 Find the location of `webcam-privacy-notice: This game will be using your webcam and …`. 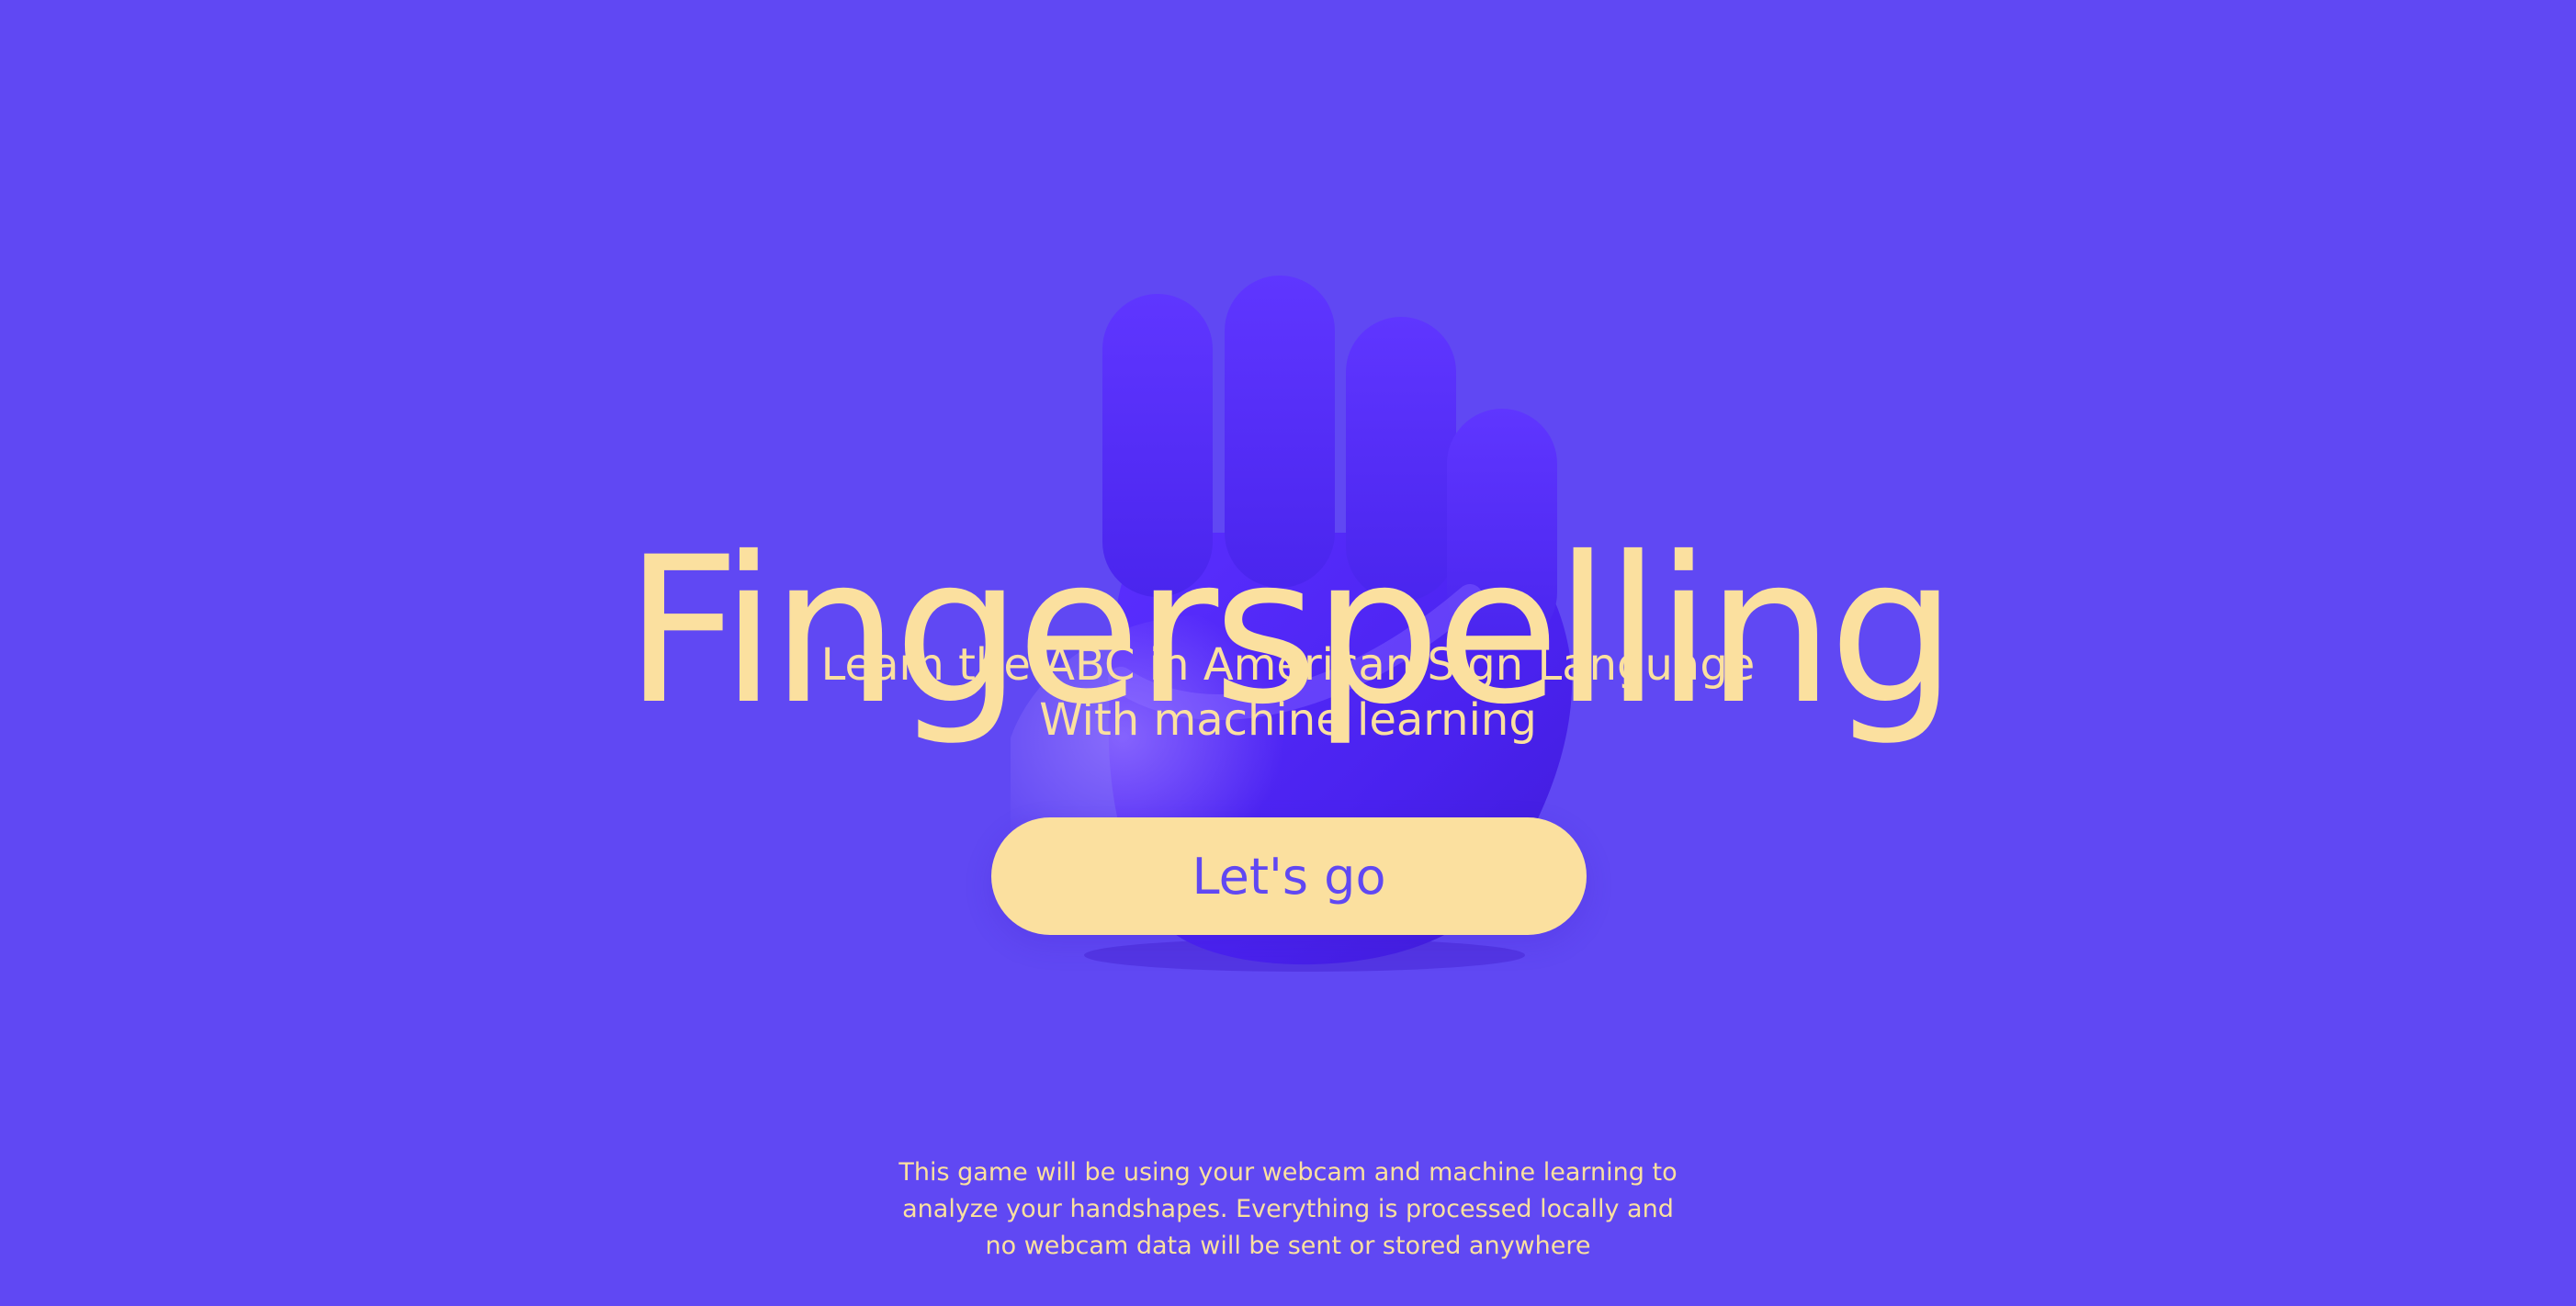

webcam-privacy-notice: This game will be using your webcam and … is located at coordinates (1288, 1210).